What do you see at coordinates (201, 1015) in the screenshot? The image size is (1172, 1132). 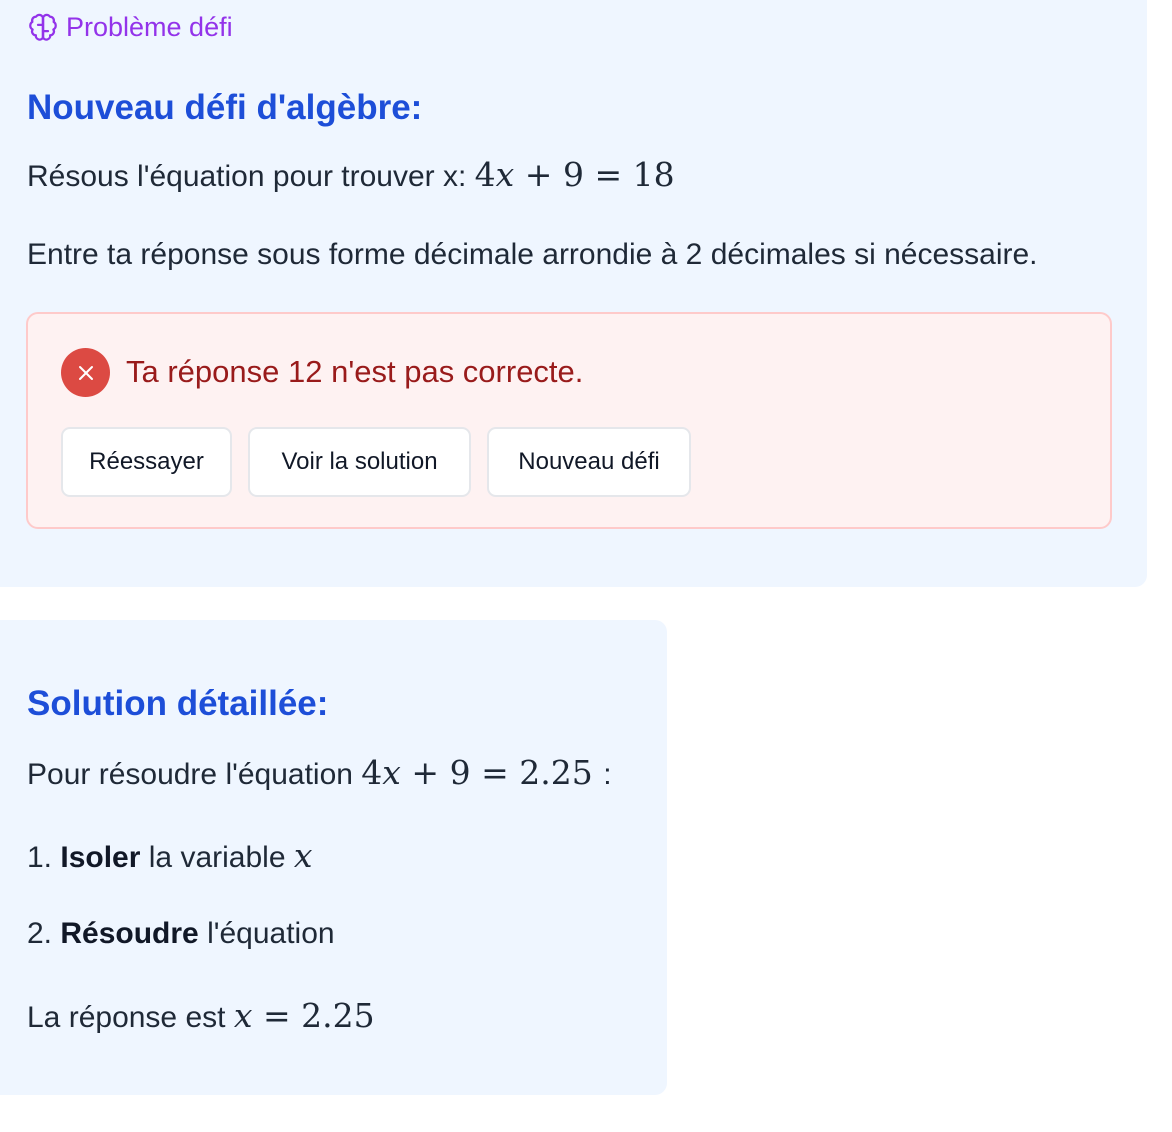 I see `solution-answer: La réponse est x = 2.25` at bounding box center [201, 1015].